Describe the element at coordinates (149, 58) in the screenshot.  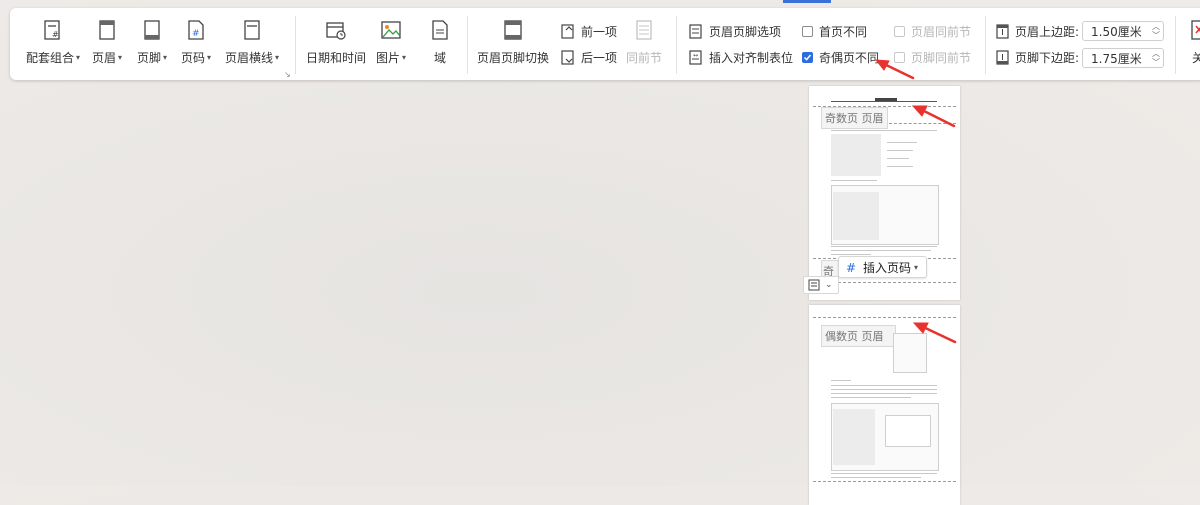
I see `footer-label: 页脚` at that location.